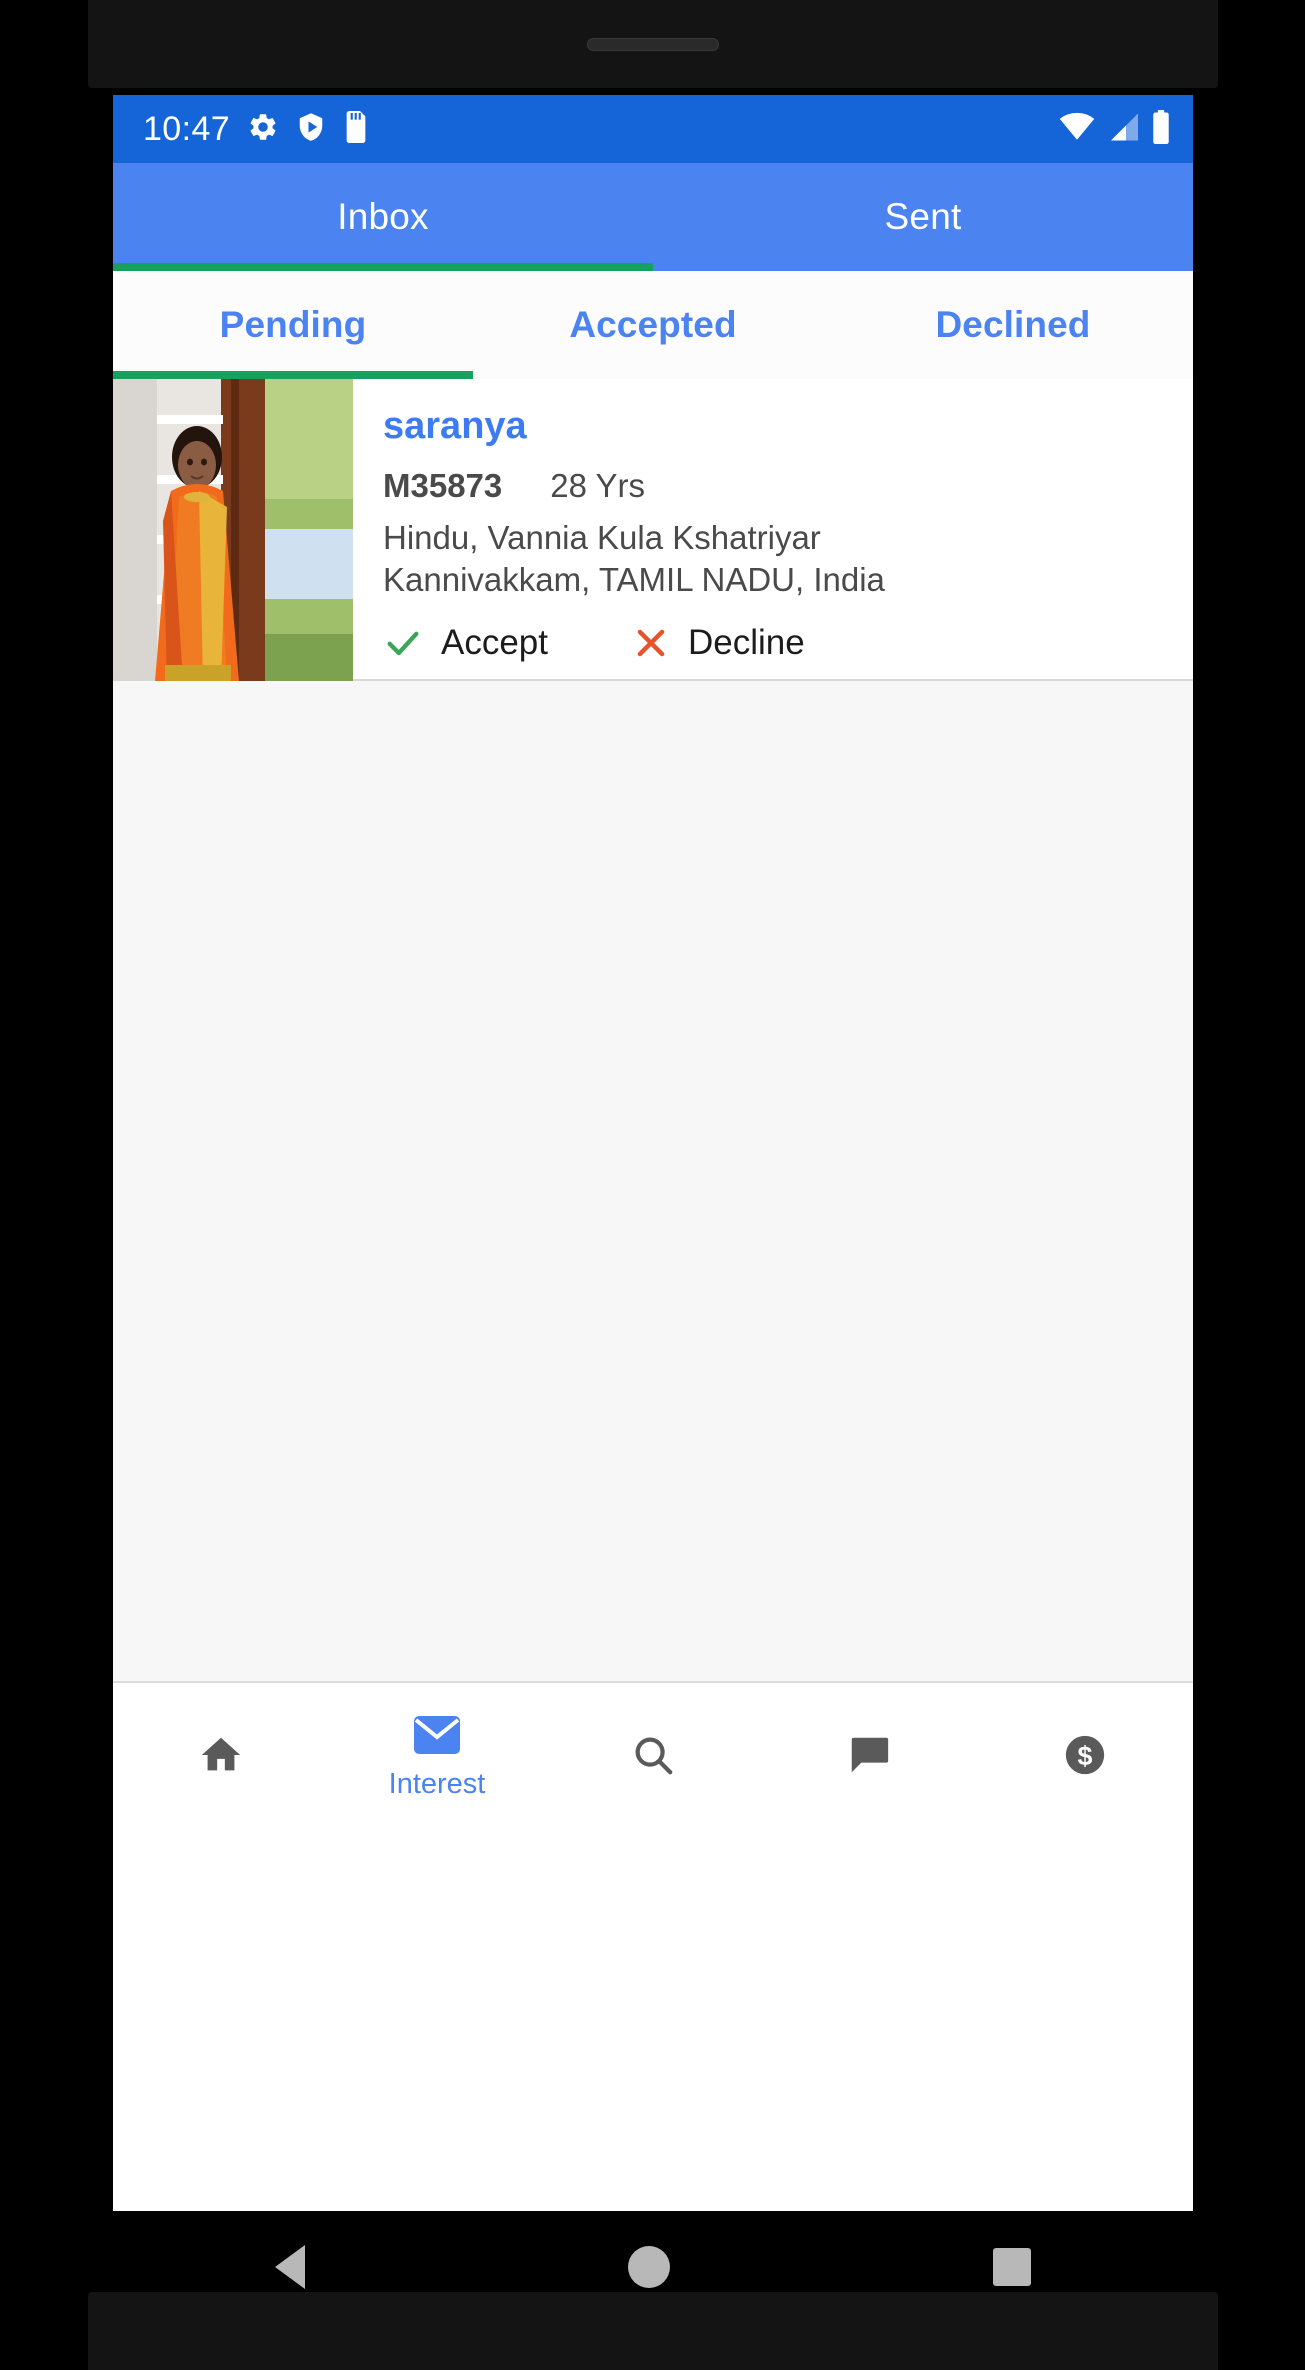  What do you see at coordinates (602, 537) in the screenshot?
I see `profile-religion-caste: Hindu, Vannia Kula Kshatriyar` at bounding box center [602, 537].